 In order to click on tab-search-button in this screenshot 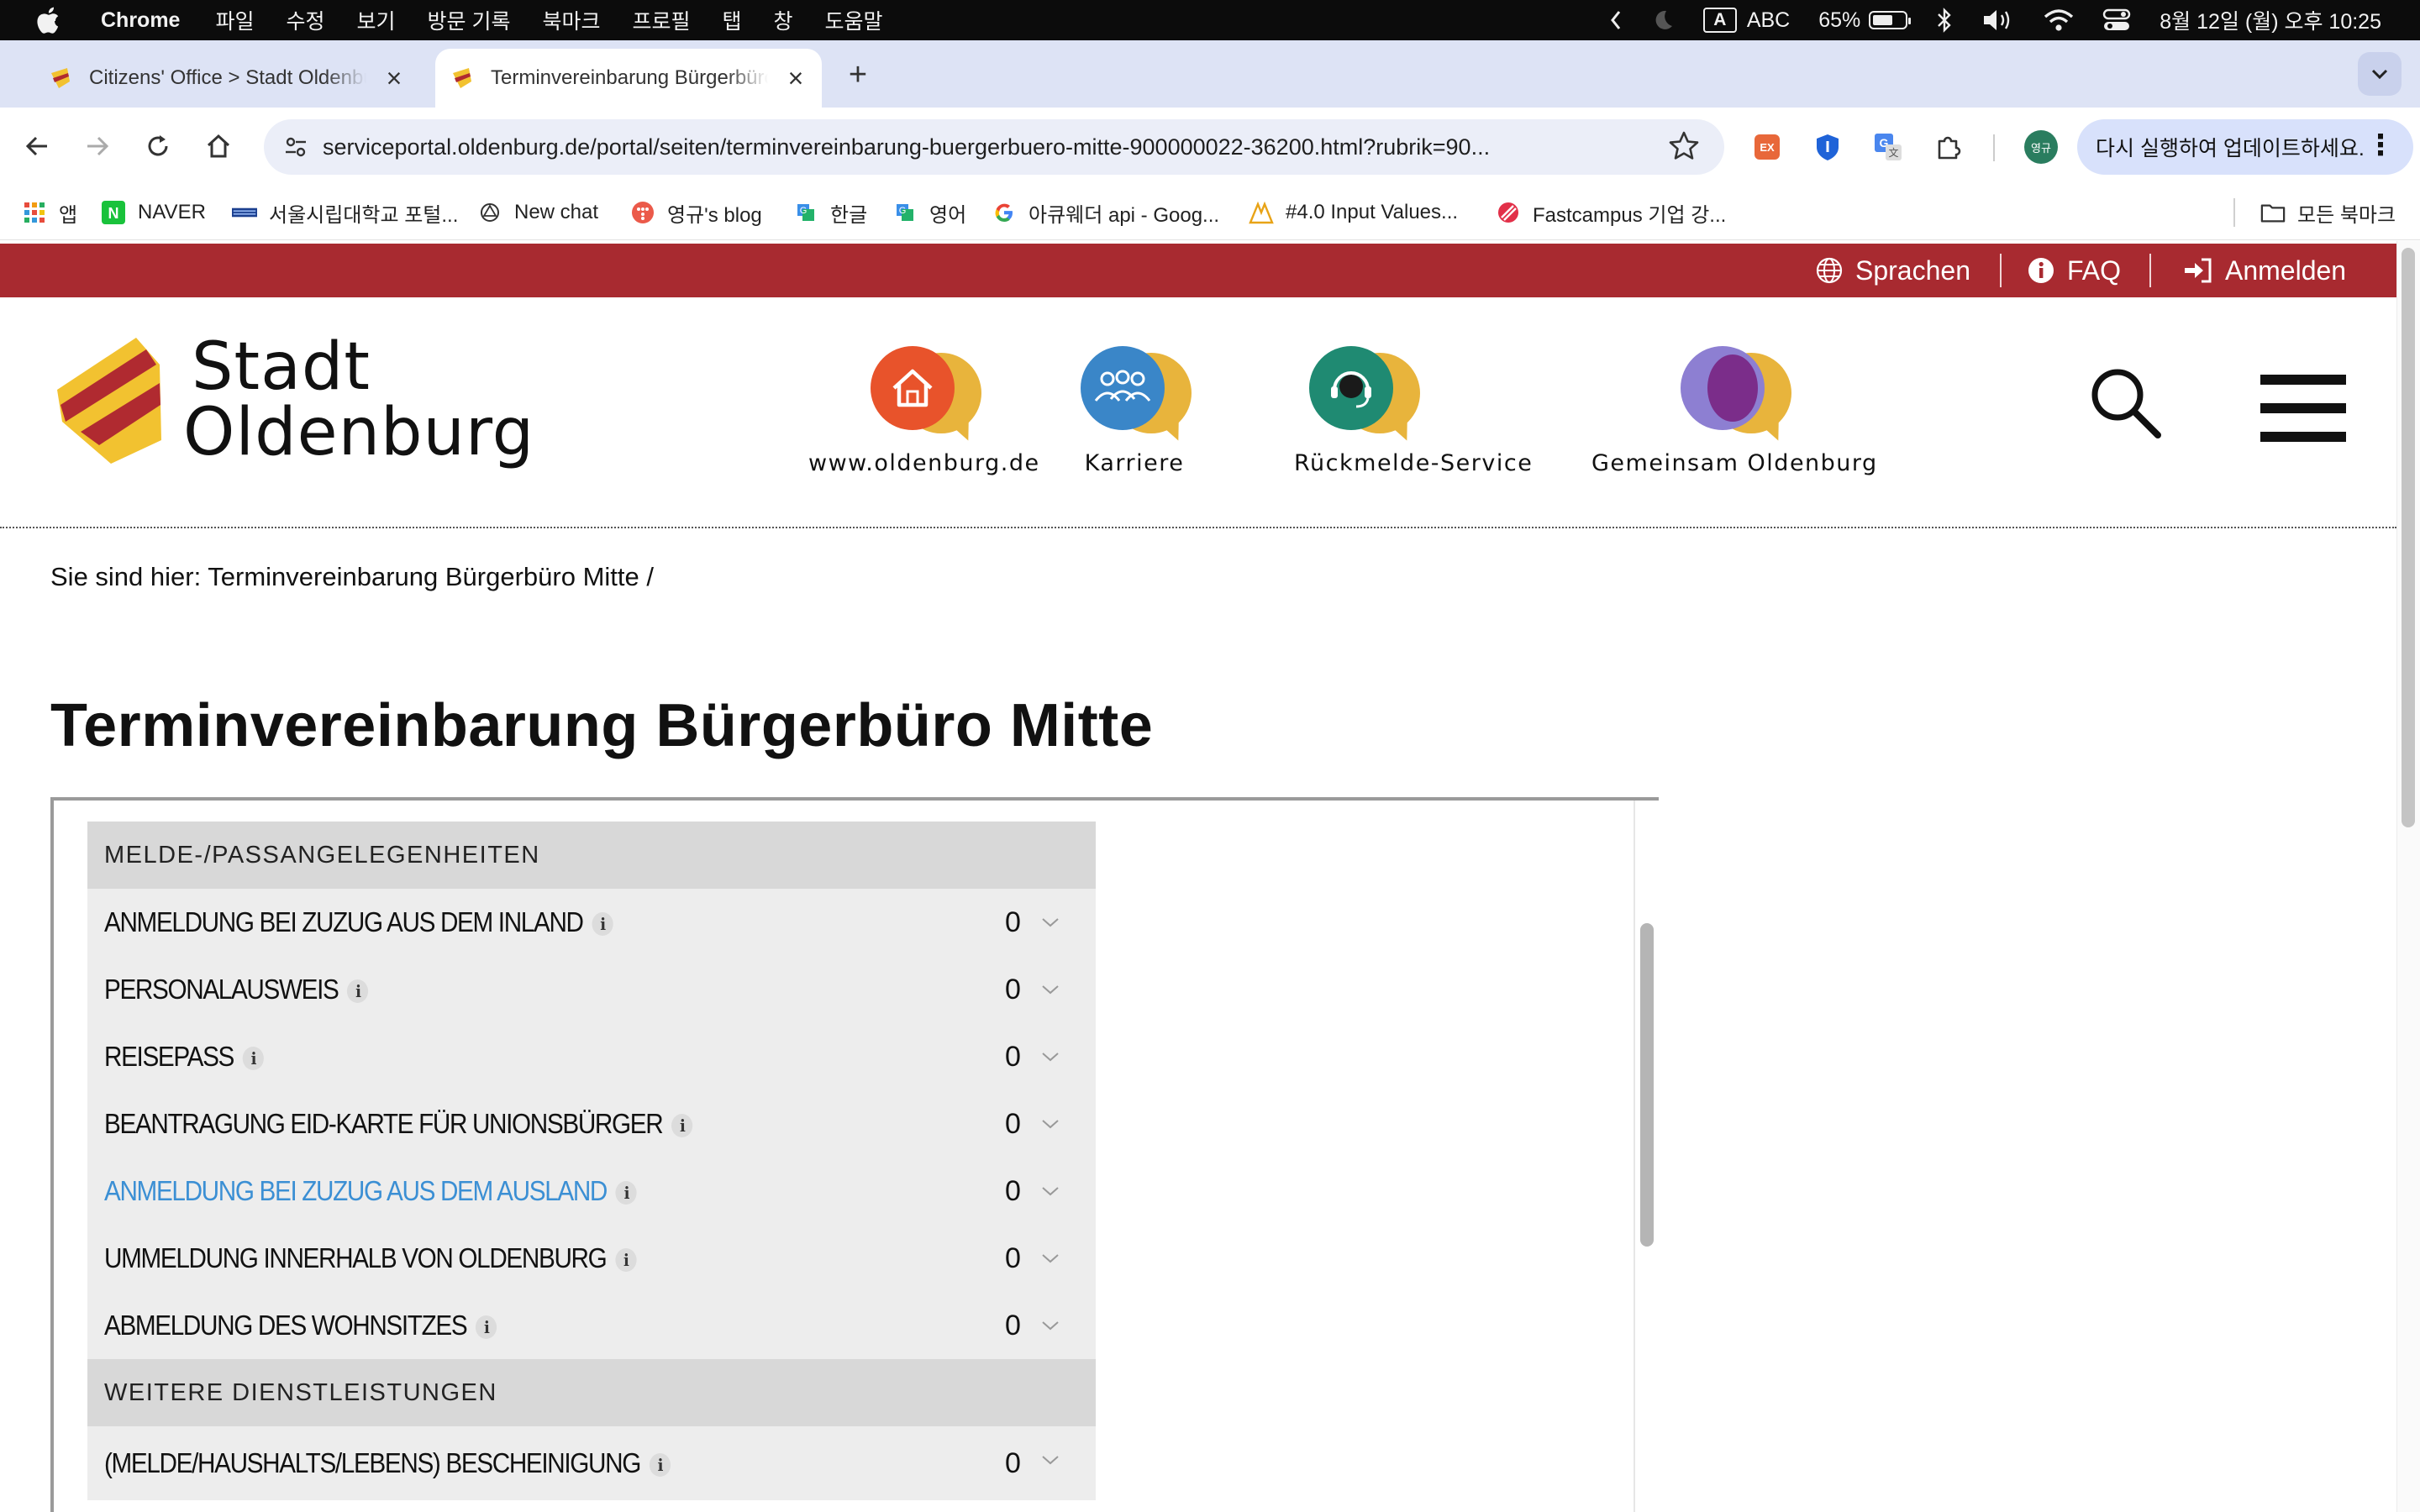, I will do `click(2380, 74)`.